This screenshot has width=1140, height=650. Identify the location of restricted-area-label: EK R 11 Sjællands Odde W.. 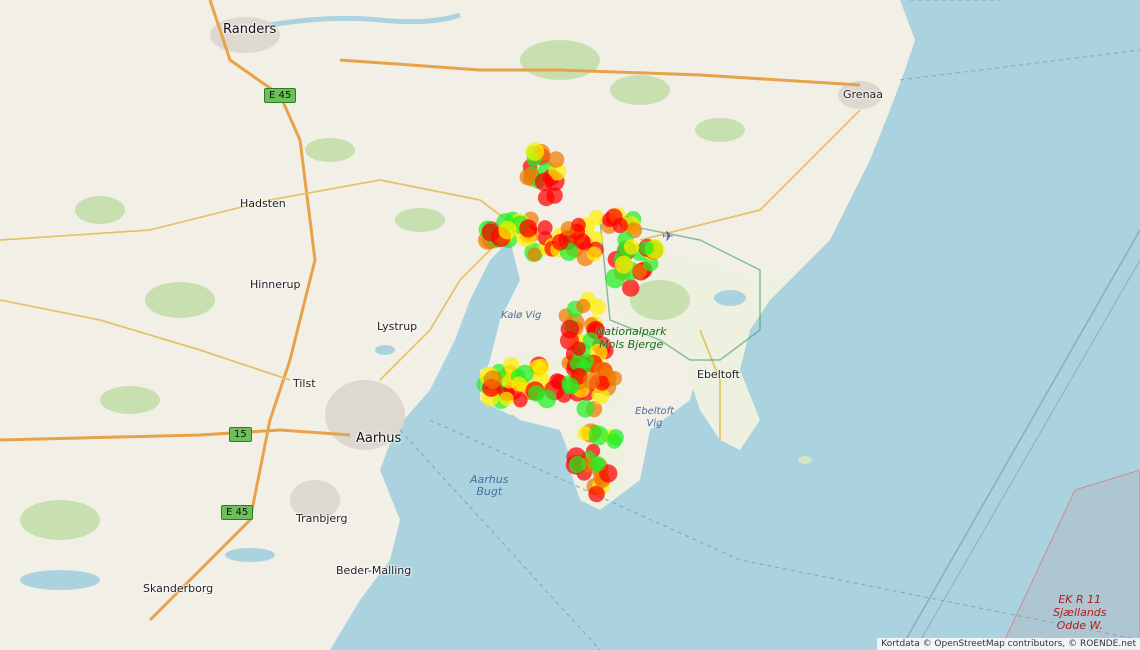
(1080, 612).